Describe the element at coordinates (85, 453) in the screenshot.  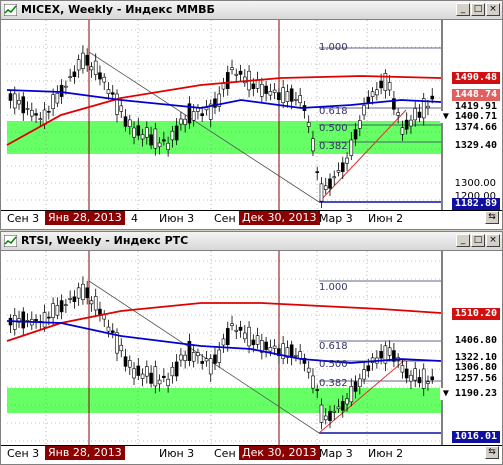
I see `x-axis-highlight-label: Янв 28, 2013` at that location.